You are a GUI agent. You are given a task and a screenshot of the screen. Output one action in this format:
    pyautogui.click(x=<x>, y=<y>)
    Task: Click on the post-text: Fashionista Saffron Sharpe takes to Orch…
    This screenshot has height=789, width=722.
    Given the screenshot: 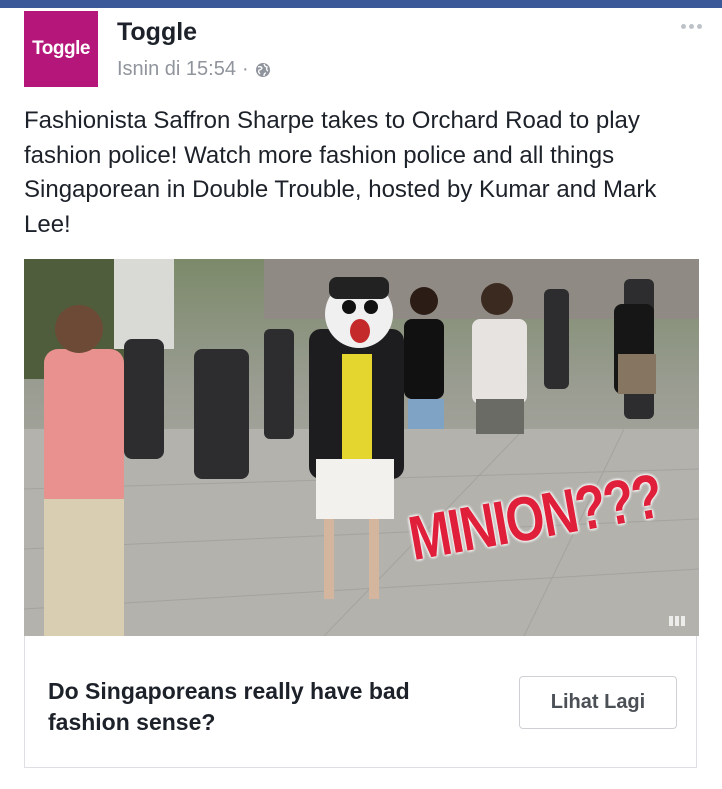 What is the action you would take?
    pyautogui.click(x=340, y=172)
    